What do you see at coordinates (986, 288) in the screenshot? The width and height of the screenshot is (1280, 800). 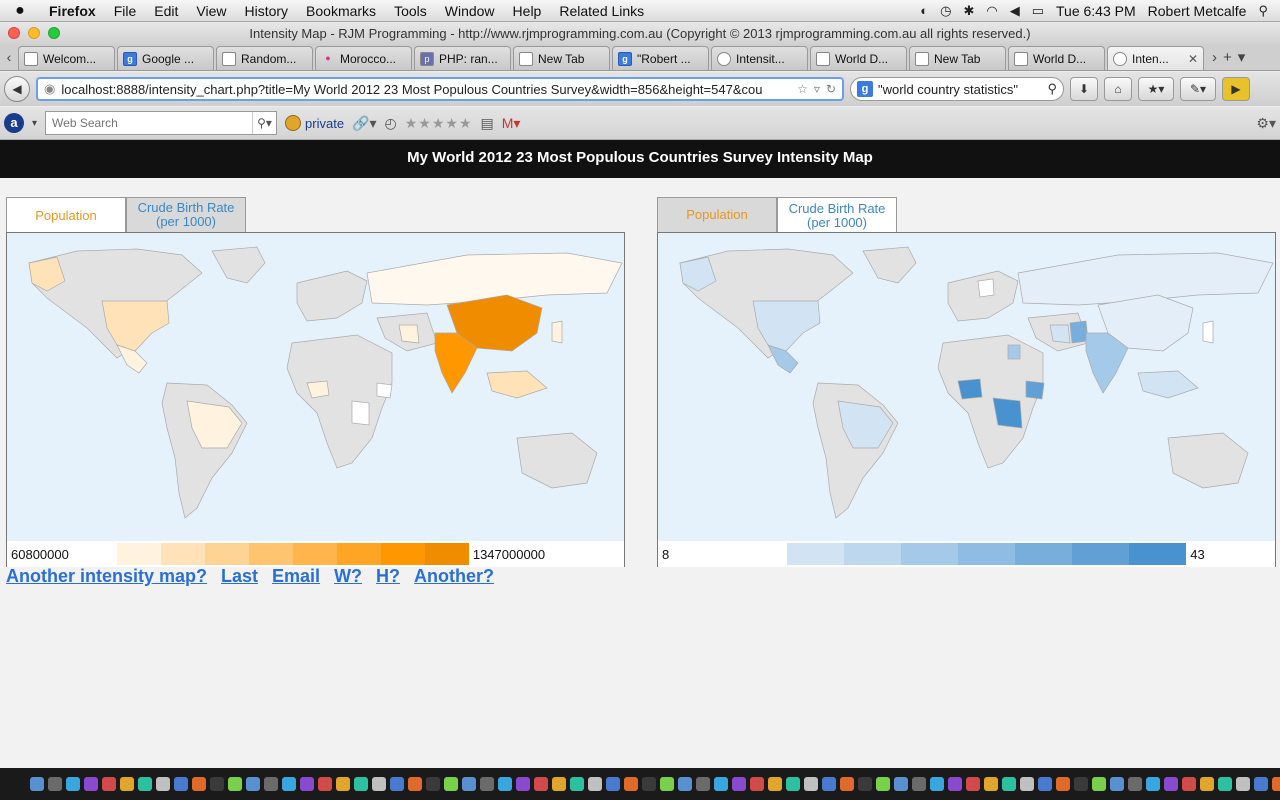 I see `country-germany` at bounding box center [986, 288].